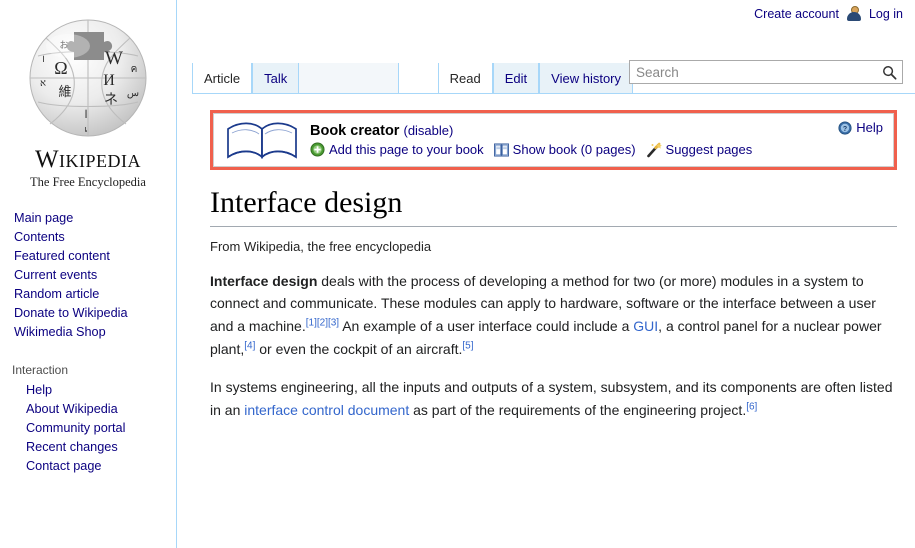 This screenshot has width=915, height=548. Describe the element at coordinates (574, 149) in the screenshot. I see `show-book-label: Show book (0 pages)` at that location.